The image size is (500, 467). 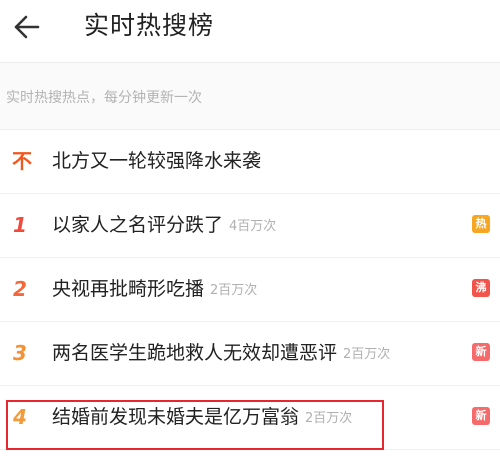 What do you see at coordinates (22, 161) in the screenshot?
I see `pinned-top-icon: 不` at bounding box center [22, 161].